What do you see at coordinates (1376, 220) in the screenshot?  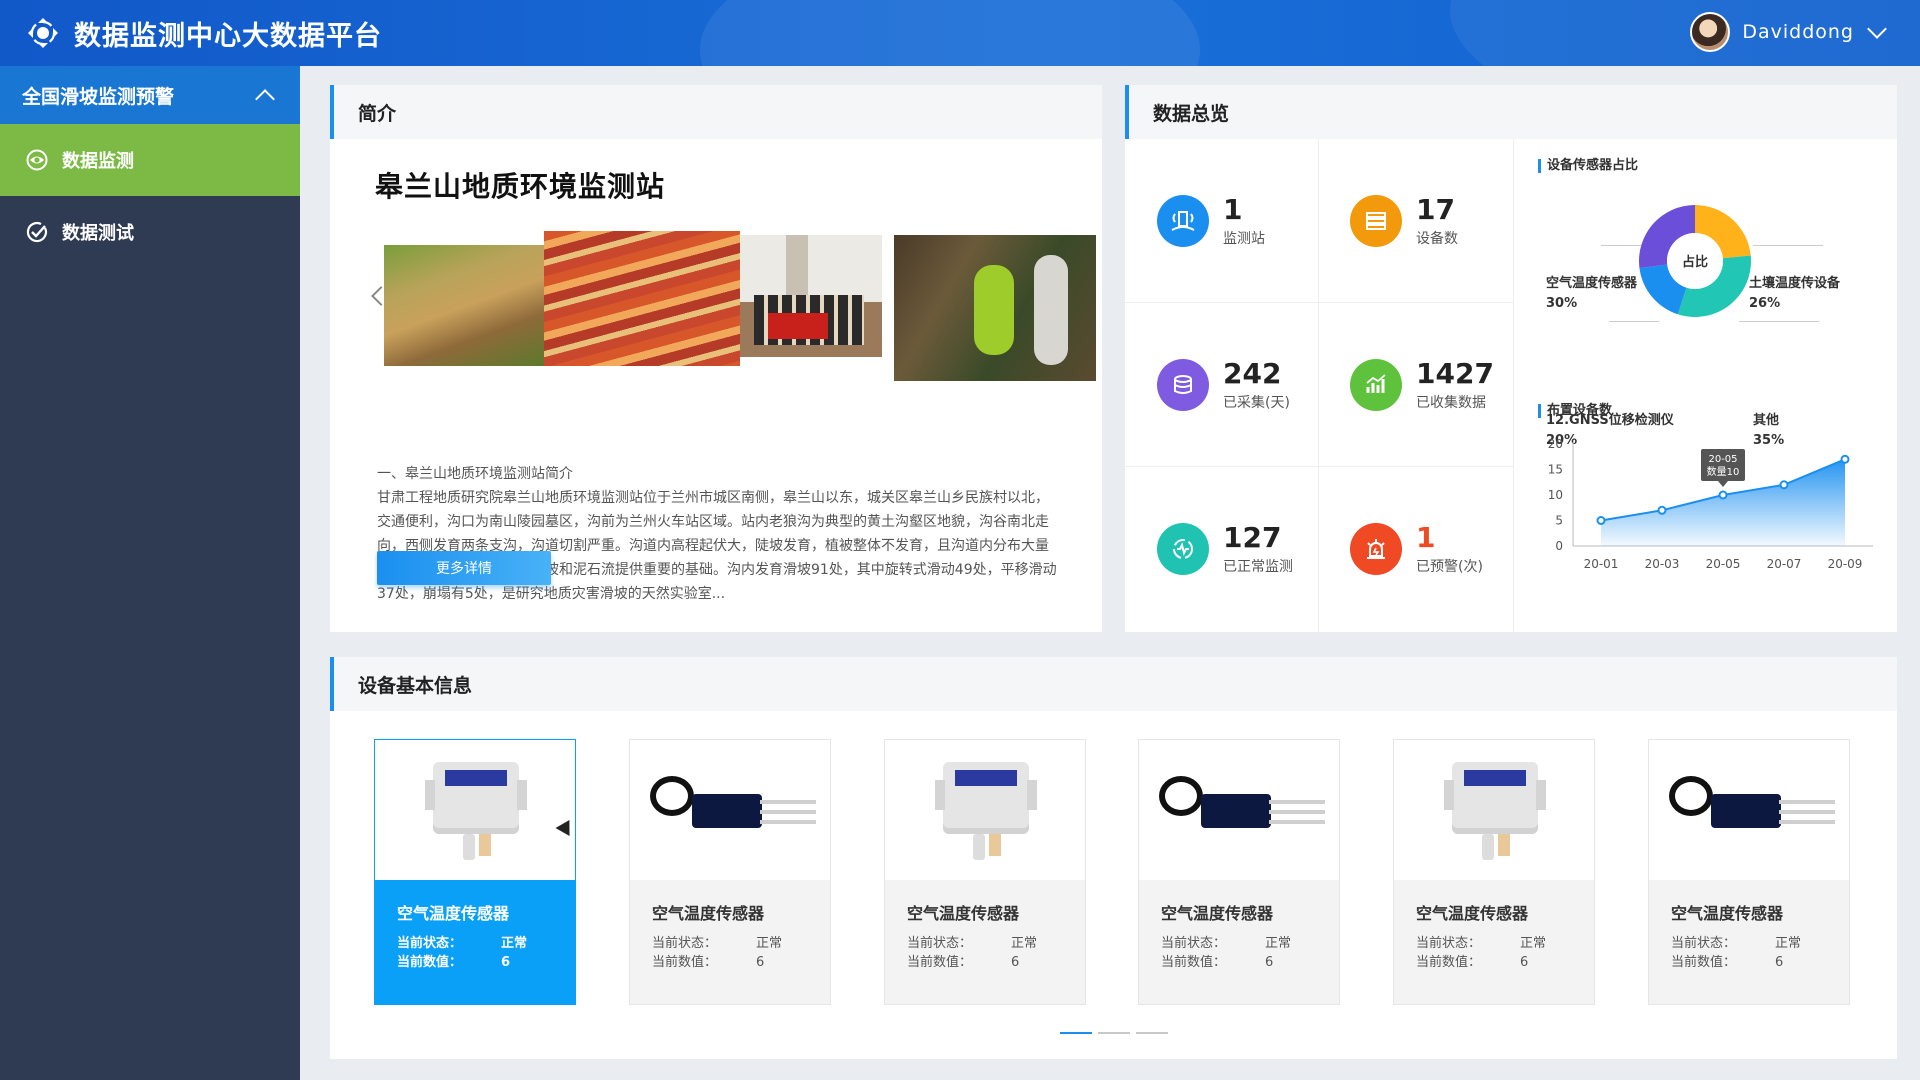 I see `device-list-icon` at bounding box center [1376, 220].